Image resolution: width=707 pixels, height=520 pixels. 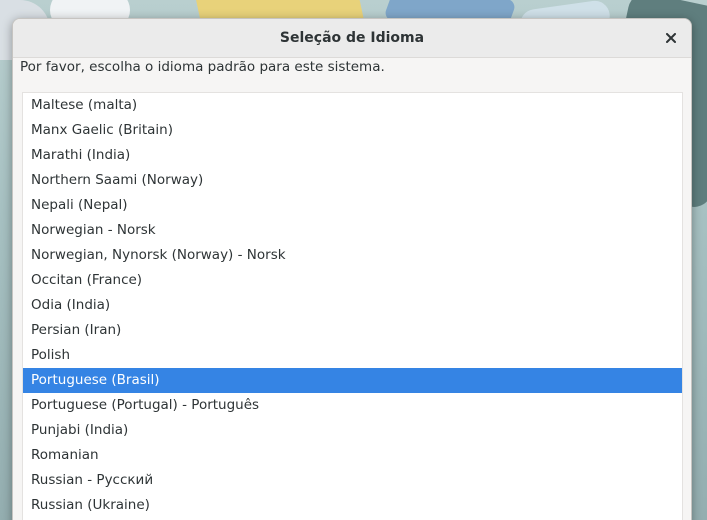 I want to click on dialog-title: Seleção de Idioma, so click(x=352, y=38).